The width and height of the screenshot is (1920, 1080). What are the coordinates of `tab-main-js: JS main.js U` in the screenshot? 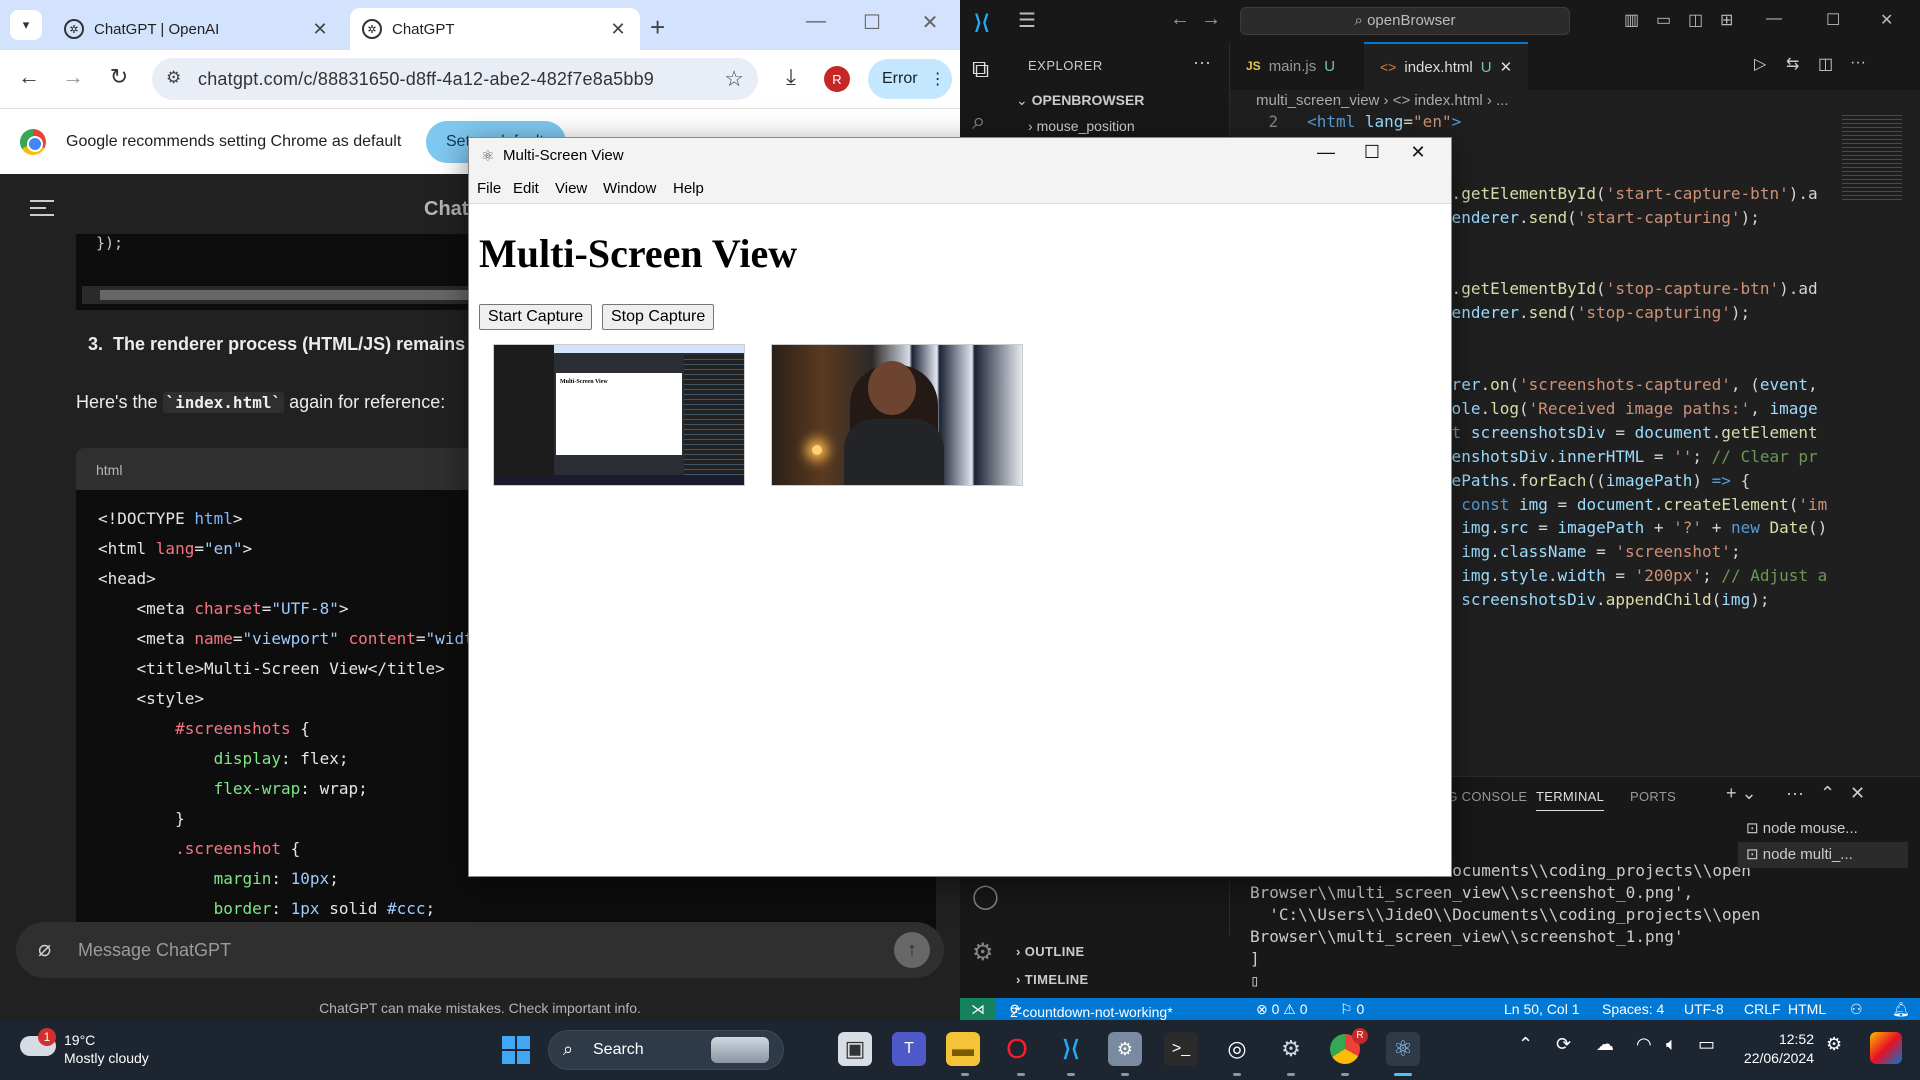 It's located at (1290, 66).